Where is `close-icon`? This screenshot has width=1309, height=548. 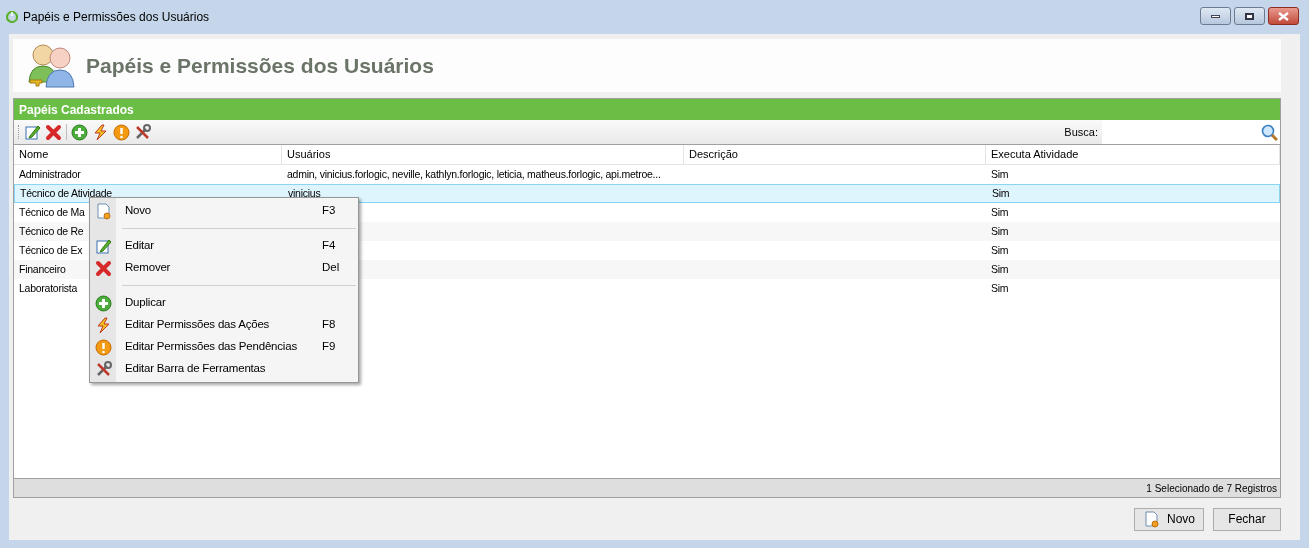
close-icon is located at coordinates (1283, 16).